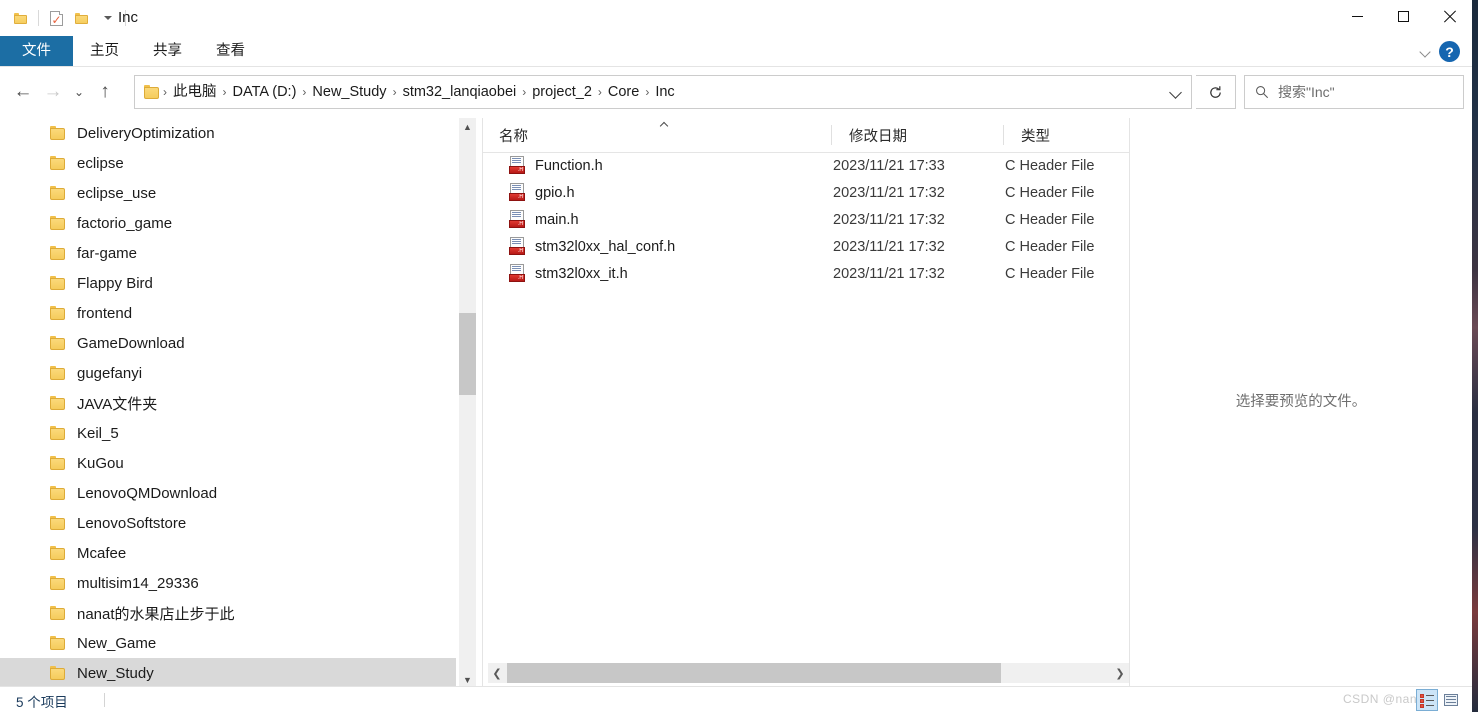 The height and width of the screenshot is (712, 1478). I want to click on tree-item: New_Game, so click(228, 643).